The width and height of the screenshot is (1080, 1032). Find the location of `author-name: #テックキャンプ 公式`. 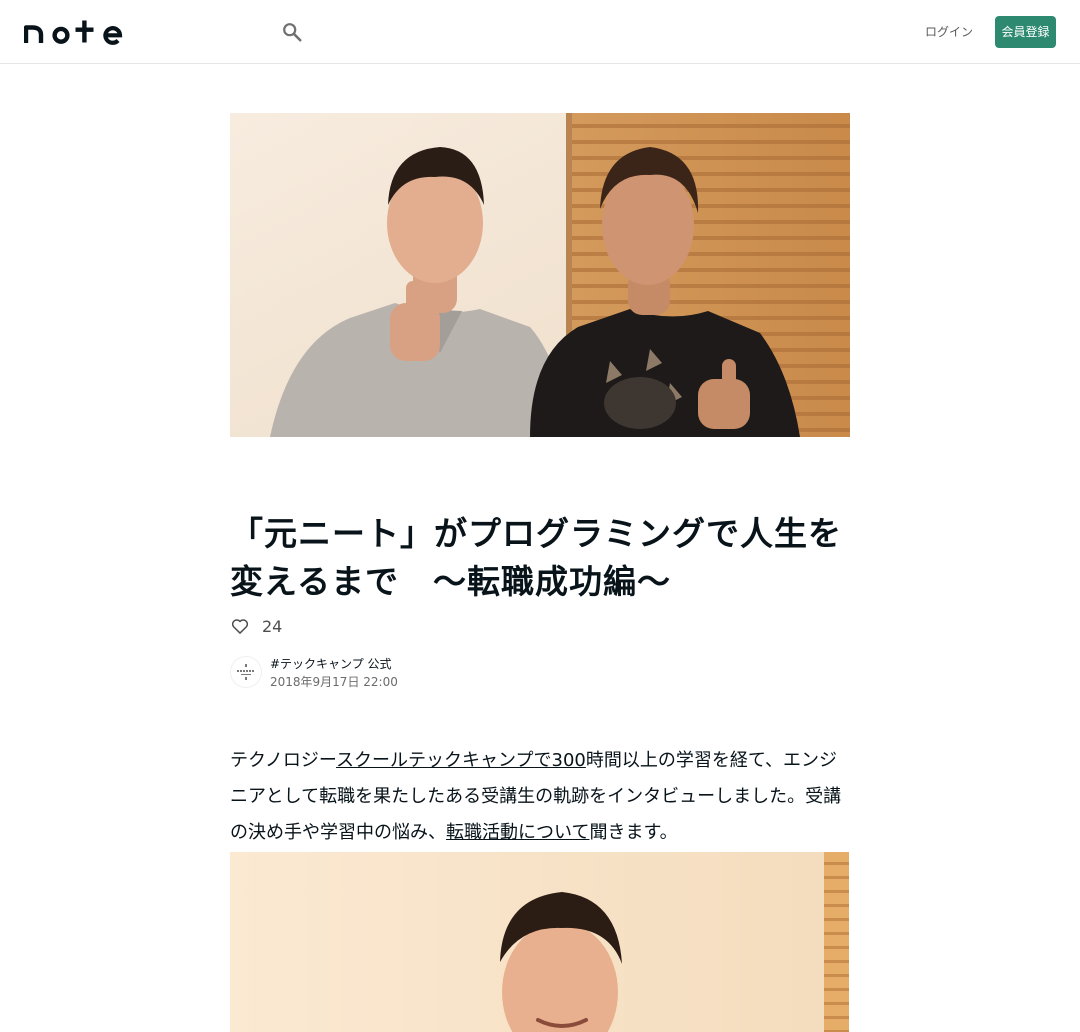

author-name: #テックキャンプ 公式 is located at coordinates (331, 664).